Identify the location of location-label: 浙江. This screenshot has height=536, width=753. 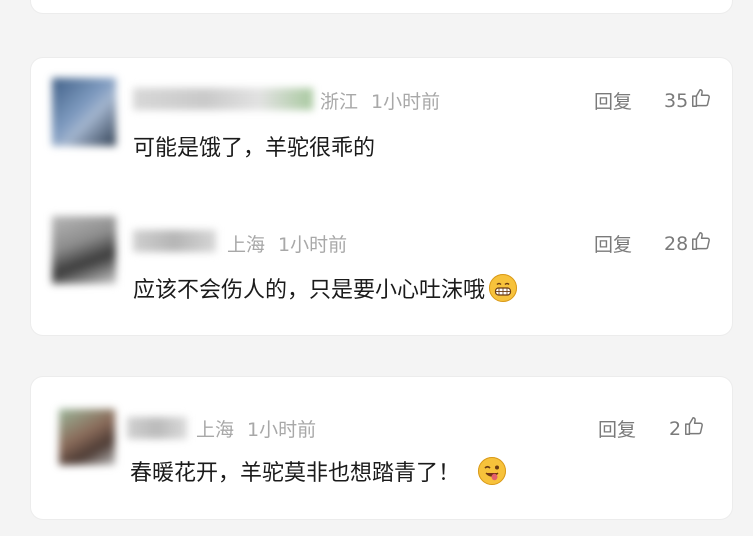
(339, 102).